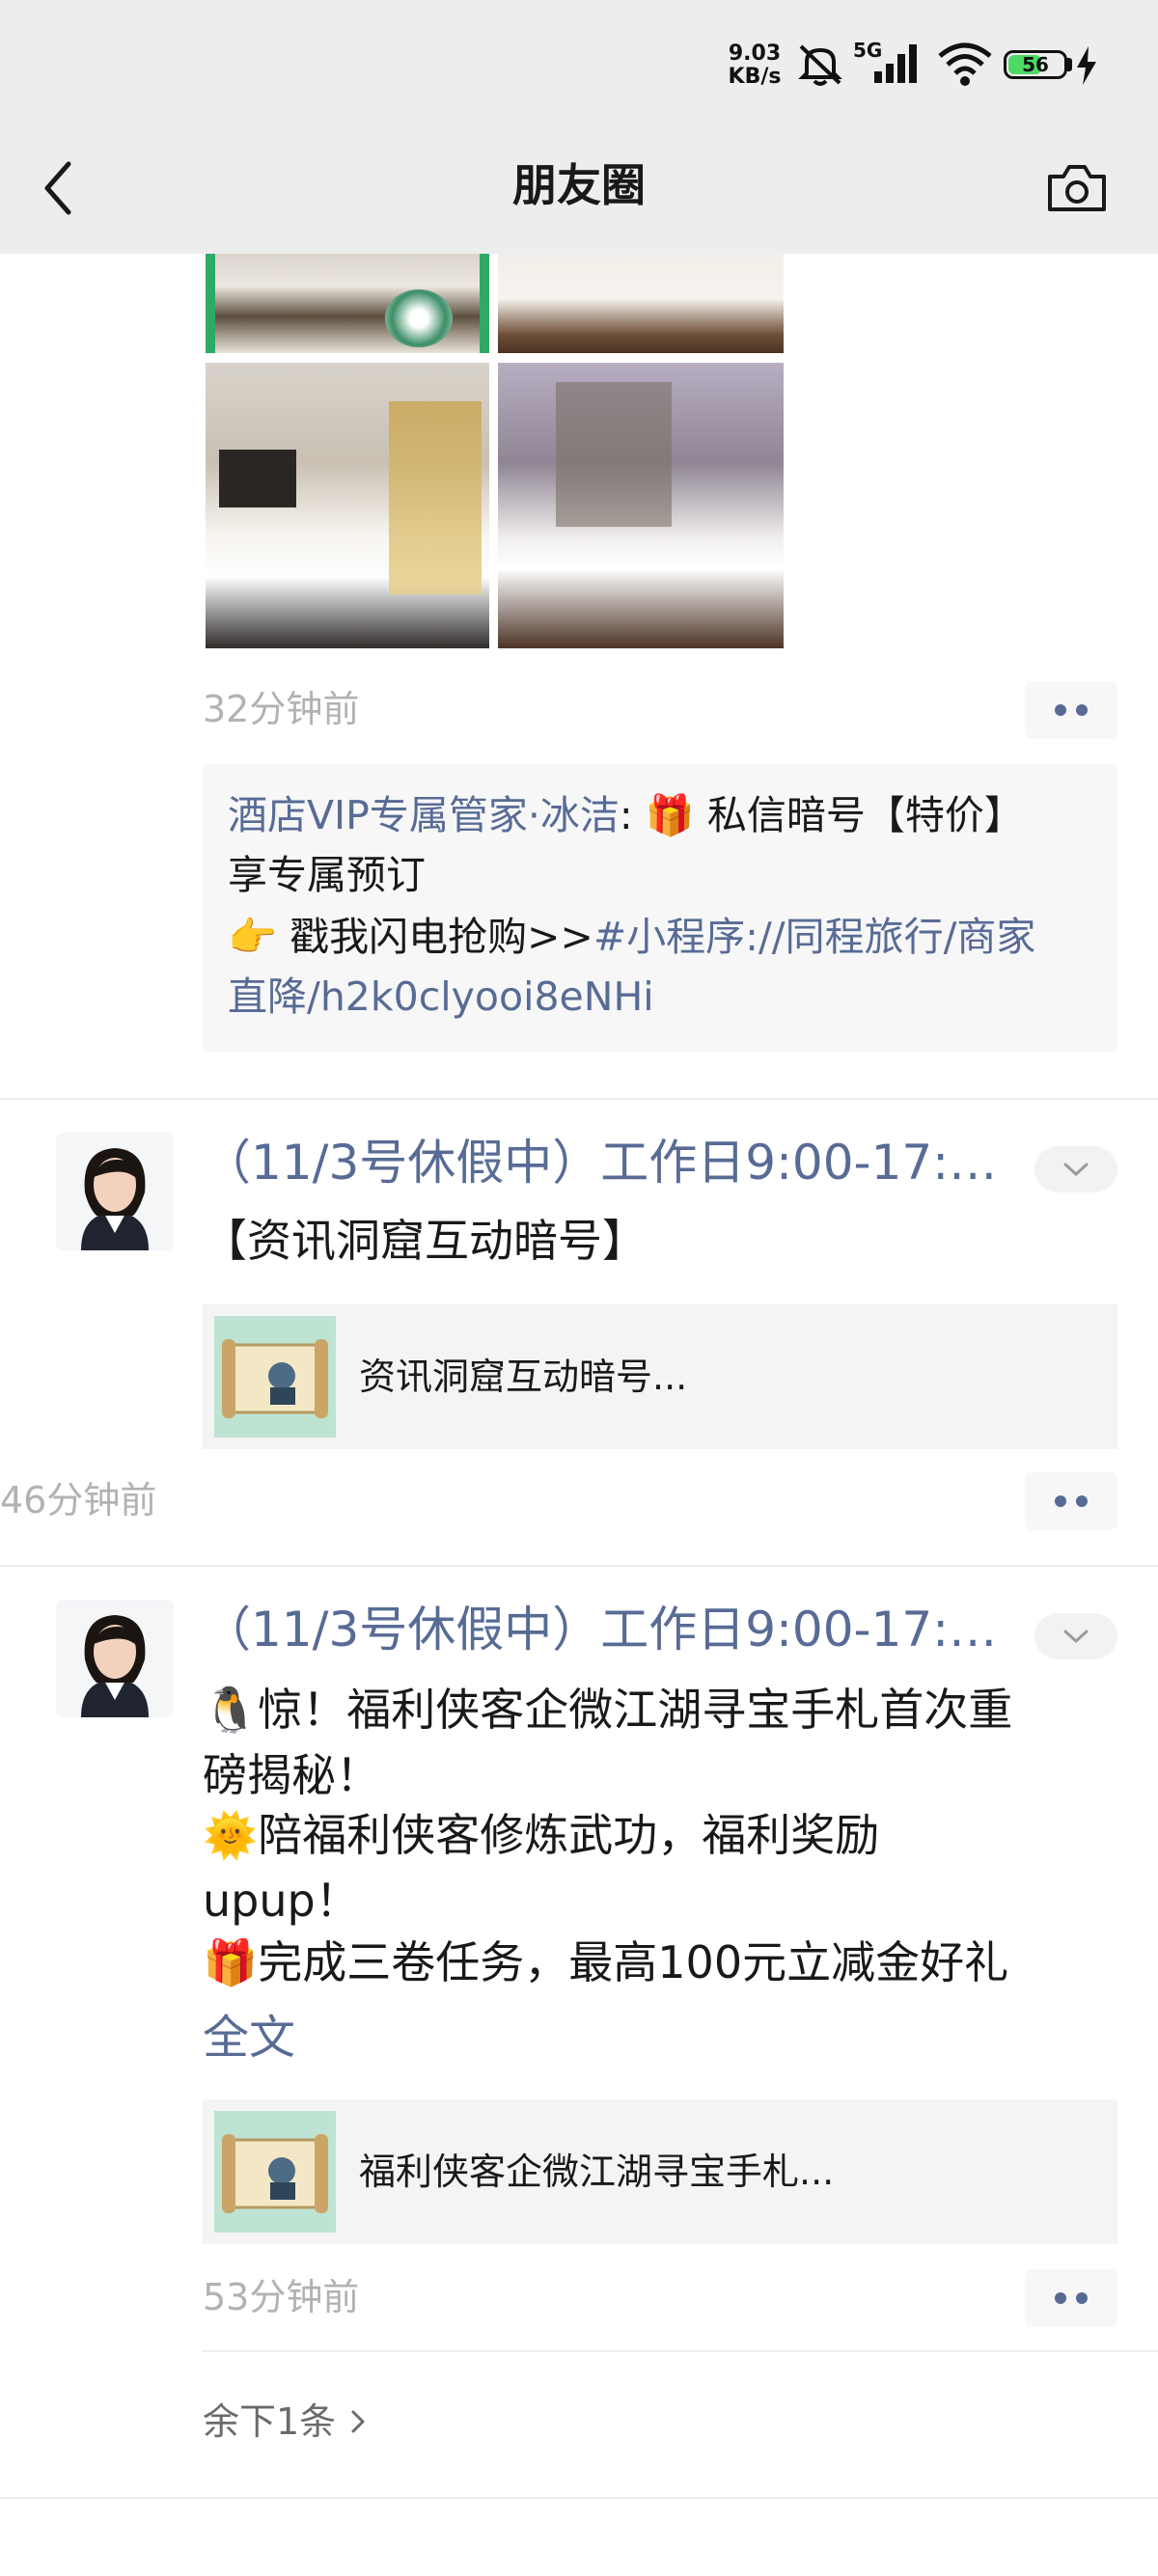  I want to click on signal-icon, so click(895, 64).